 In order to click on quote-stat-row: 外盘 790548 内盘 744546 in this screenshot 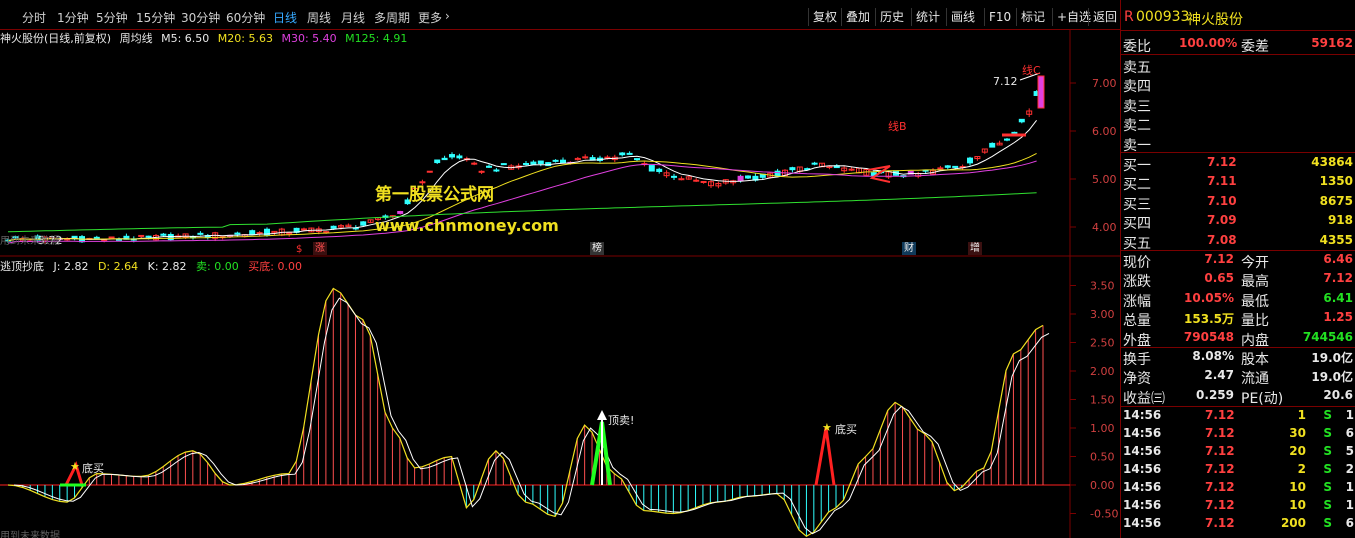, I will do `click(1238, 339)`.